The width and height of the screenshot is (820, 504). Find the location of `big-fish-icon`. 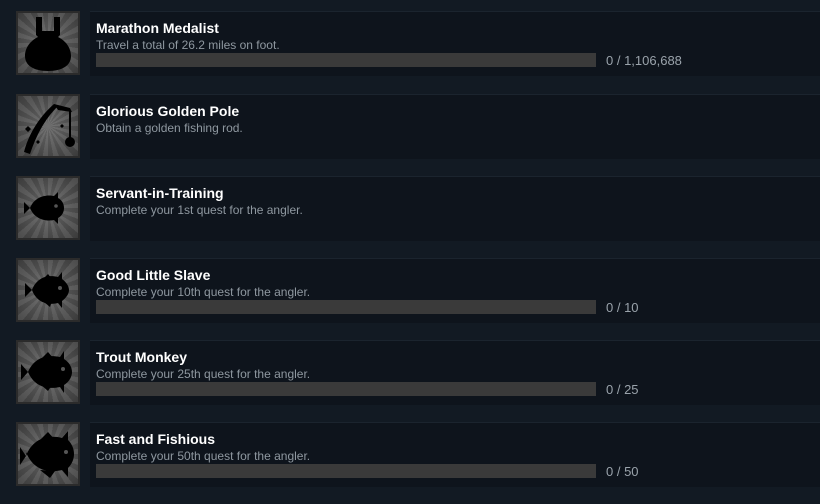

big-fish-icon is located at coordinates (48, 454).